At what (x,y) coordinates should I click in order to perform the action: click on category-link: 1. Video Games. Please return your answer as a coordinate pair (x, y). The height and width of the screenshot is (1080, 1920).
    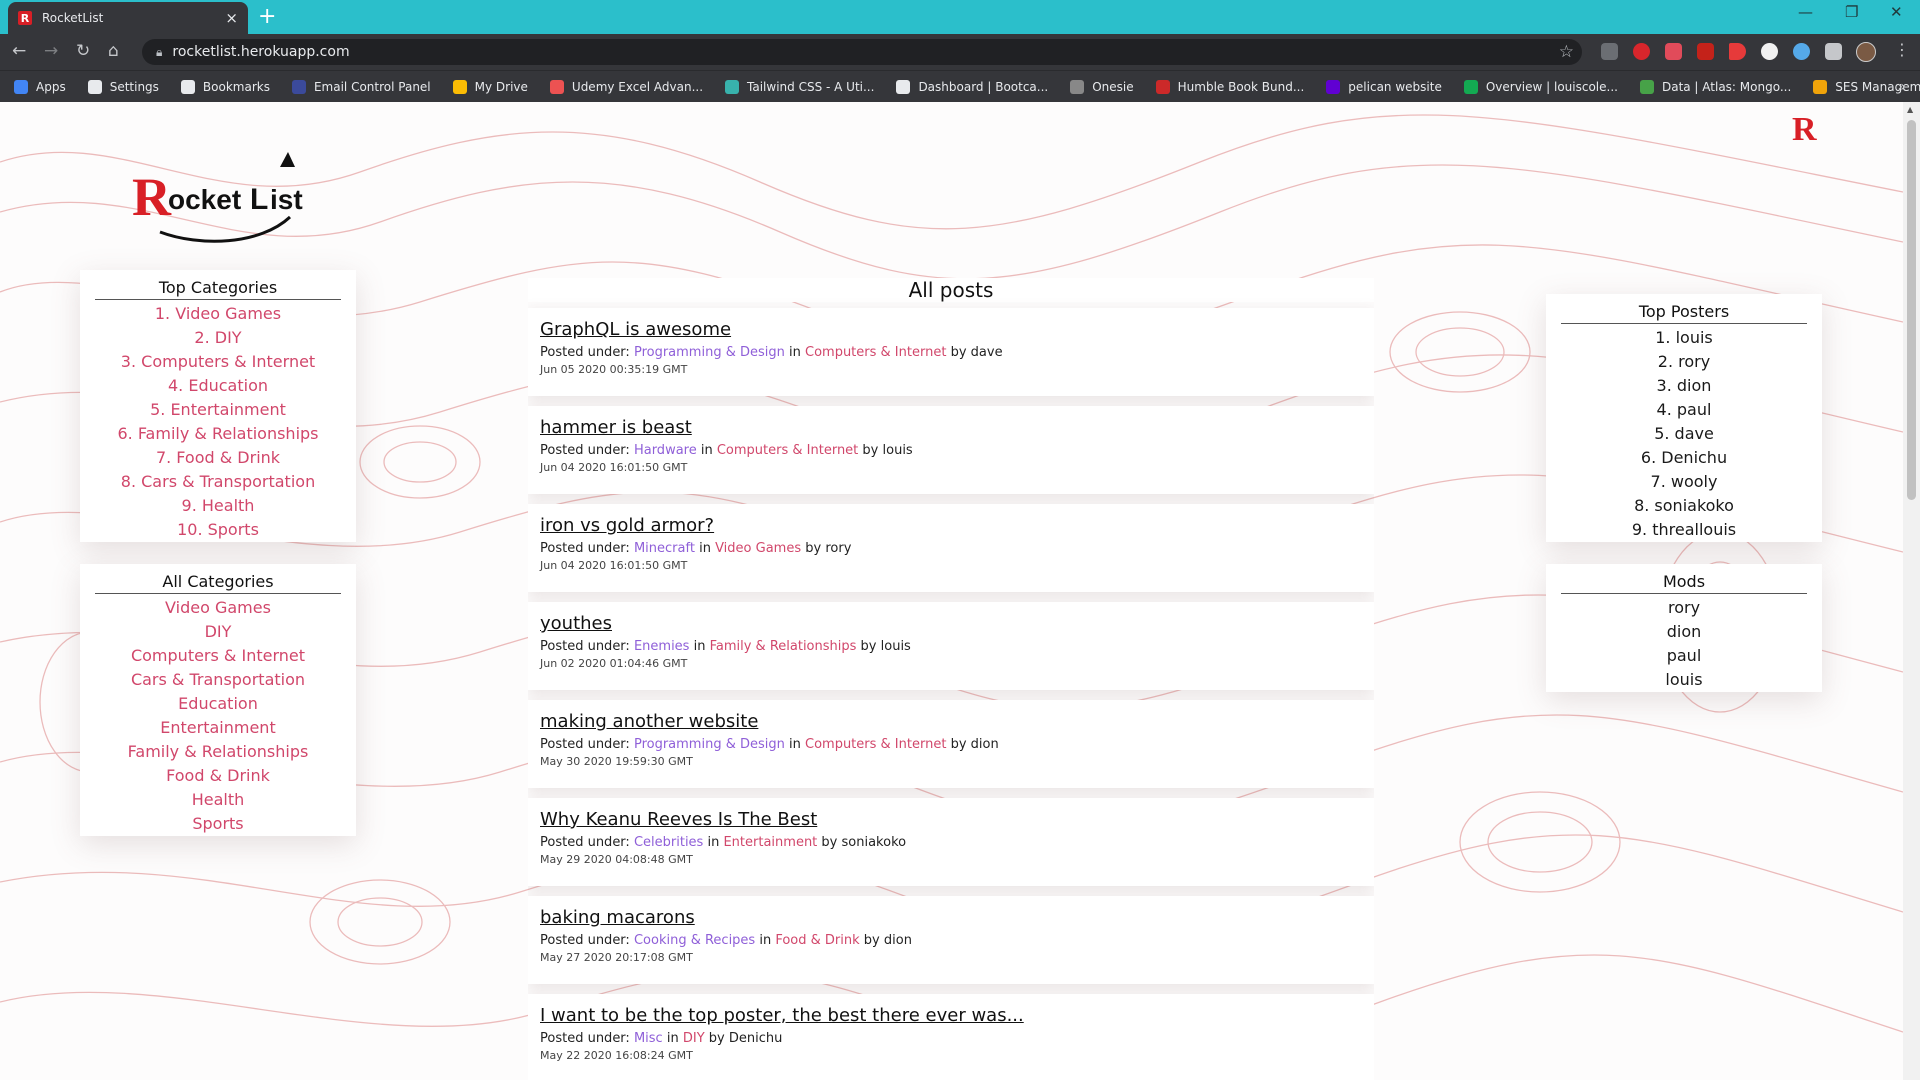
    Looking at the image, I should click on (218, 314).